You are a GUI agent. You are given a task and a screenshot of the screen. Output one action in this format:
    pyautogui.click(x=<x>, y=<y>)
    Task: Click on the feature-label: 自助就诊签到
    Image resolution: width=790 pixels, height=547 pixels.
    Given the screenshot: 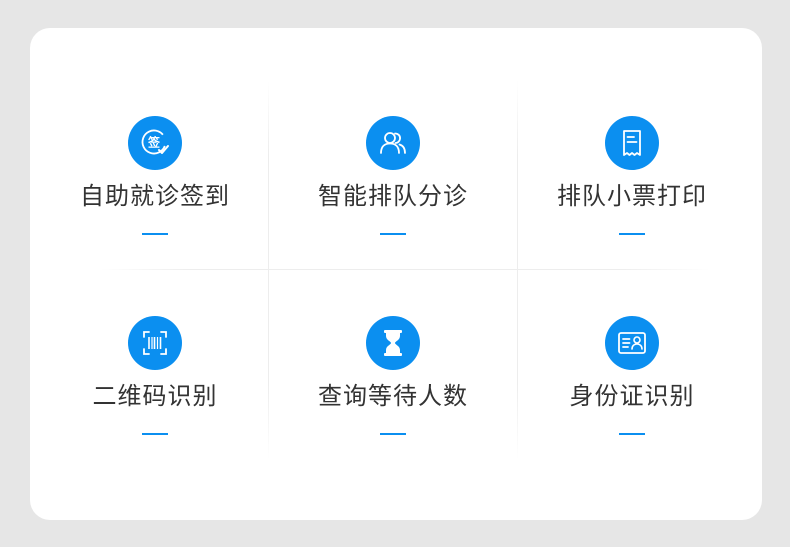 What is the action you would take?
    pyautogui.click(x=155, y=196)
    